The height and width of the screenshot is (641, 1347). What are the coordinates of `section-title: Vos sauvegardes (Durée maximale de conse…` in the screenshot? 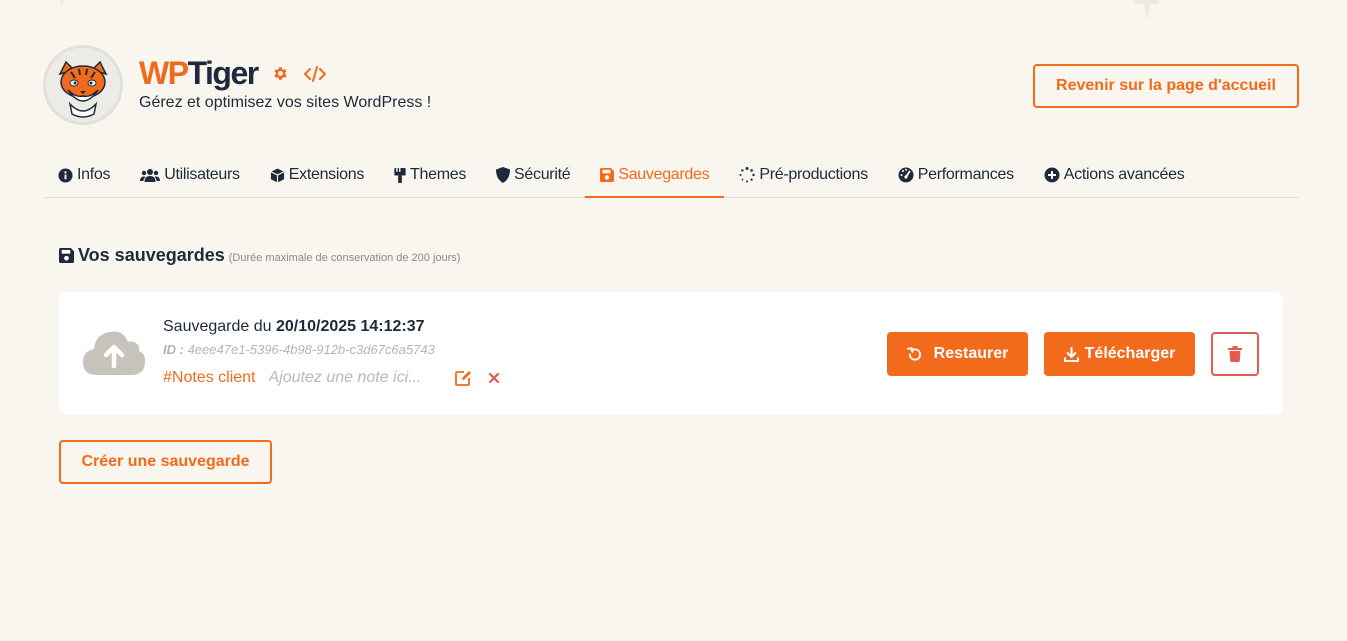 It's located at (259, 255).